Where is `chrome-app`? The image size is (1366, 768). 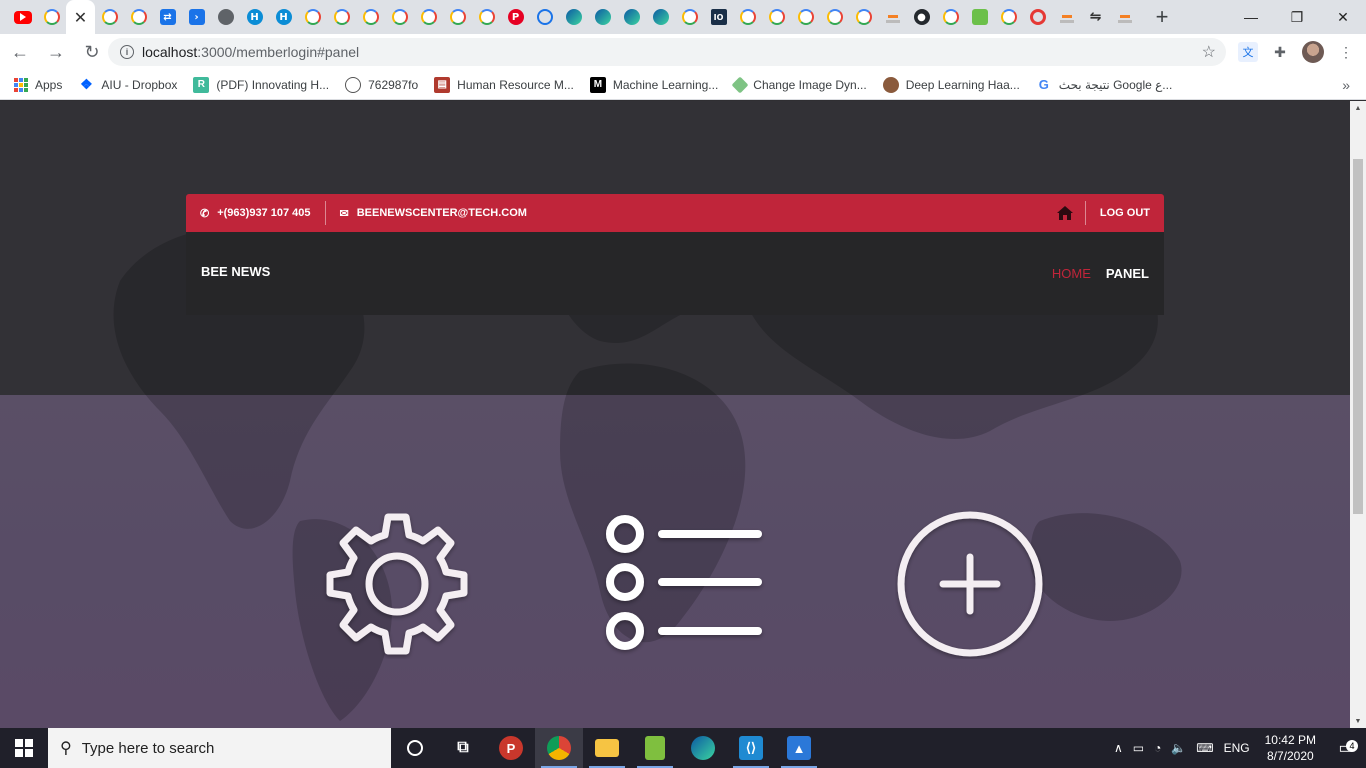
chrome-app is located at coordinates (559, 748).